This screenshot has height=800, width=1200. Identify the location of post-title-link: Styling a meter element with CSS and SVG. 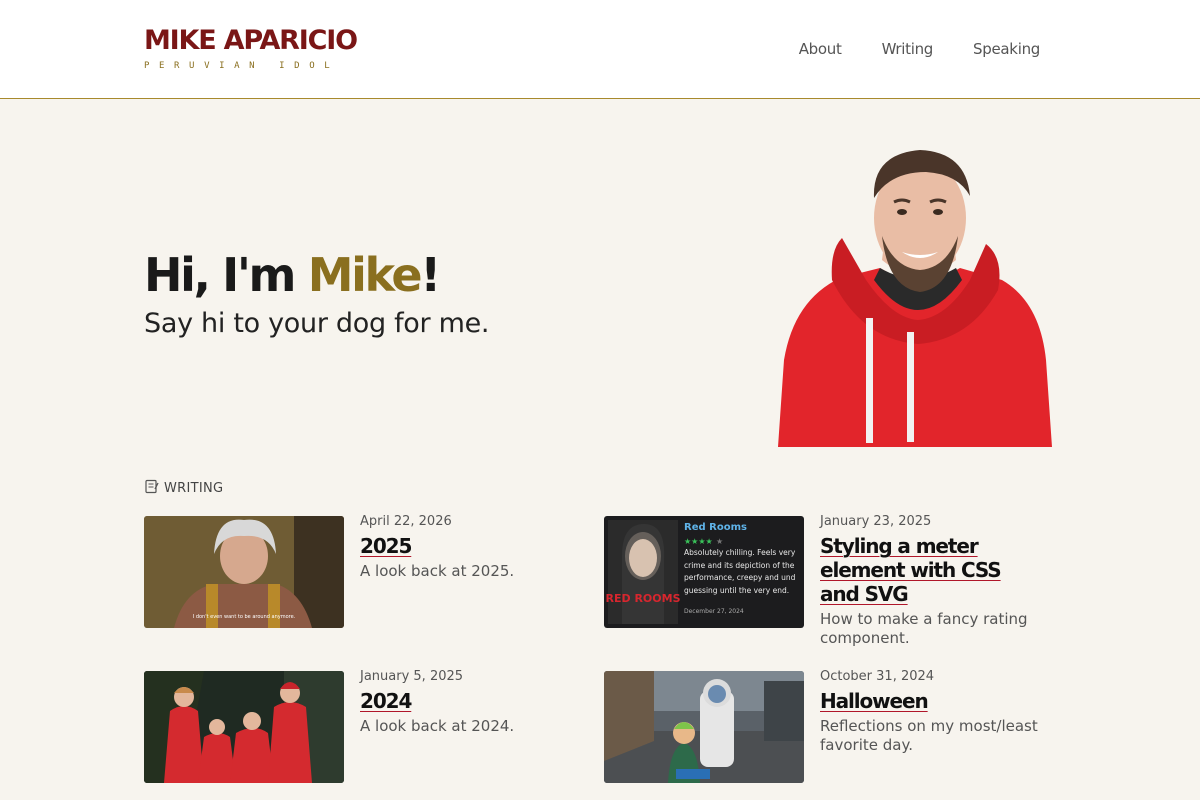
(911, 570).